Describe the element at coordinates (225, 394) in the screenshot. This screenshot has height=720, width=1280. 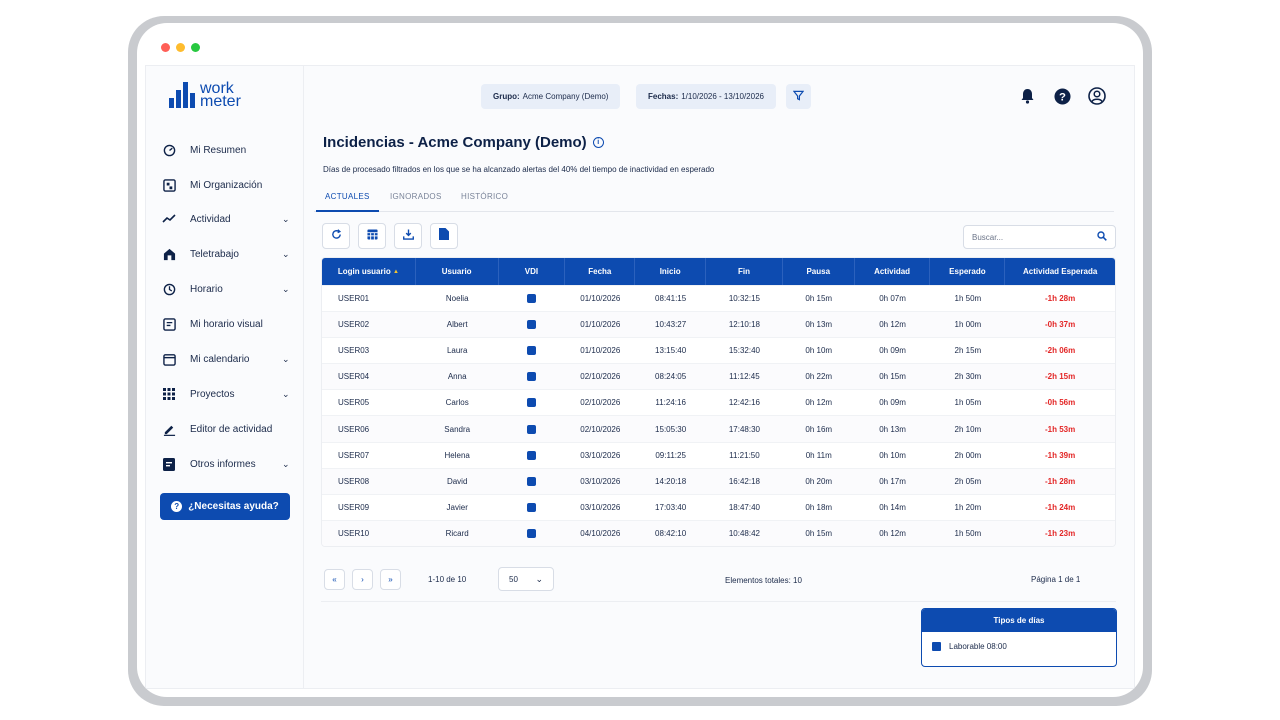
I see `sidebar-item-proyectos: Proyectos ⌄` at that location.